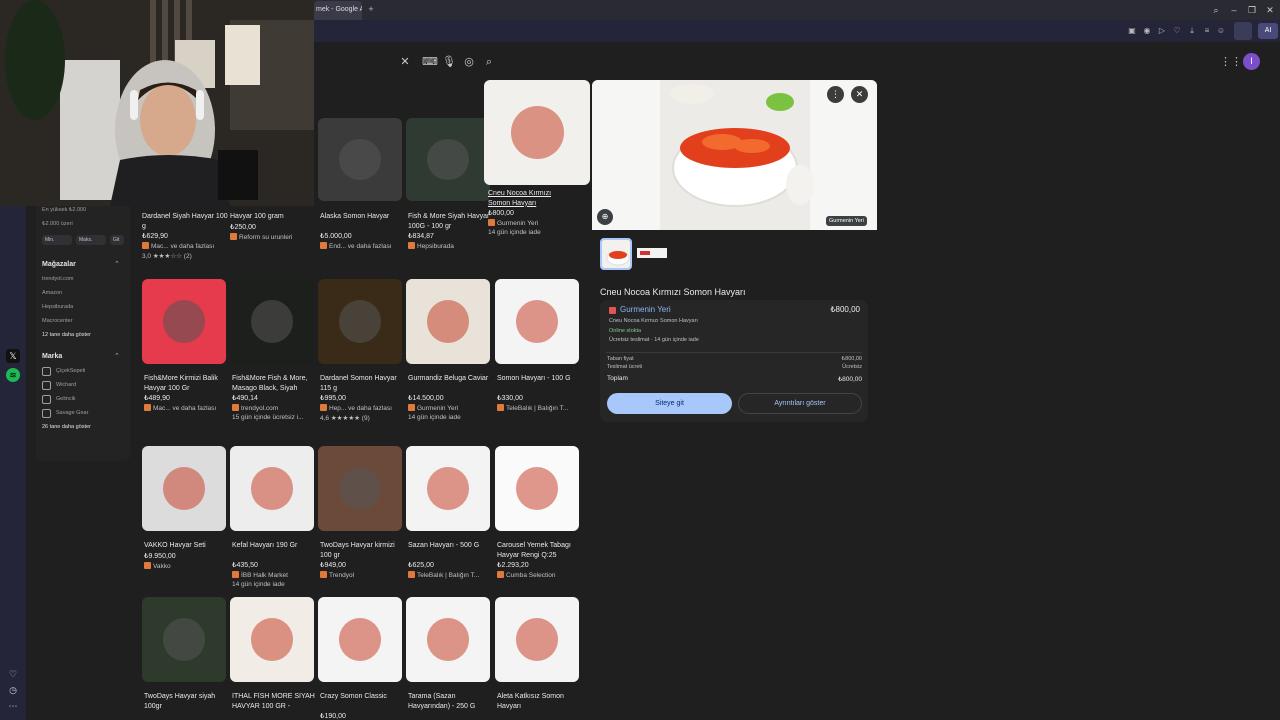 The image size is (1280, 720). What do you see at coordinates (451, 221) in the screenshot?
I see `product-title: Fish & More Siyah Havyar 100G - 100 gr` at bounding box center [451, 221].